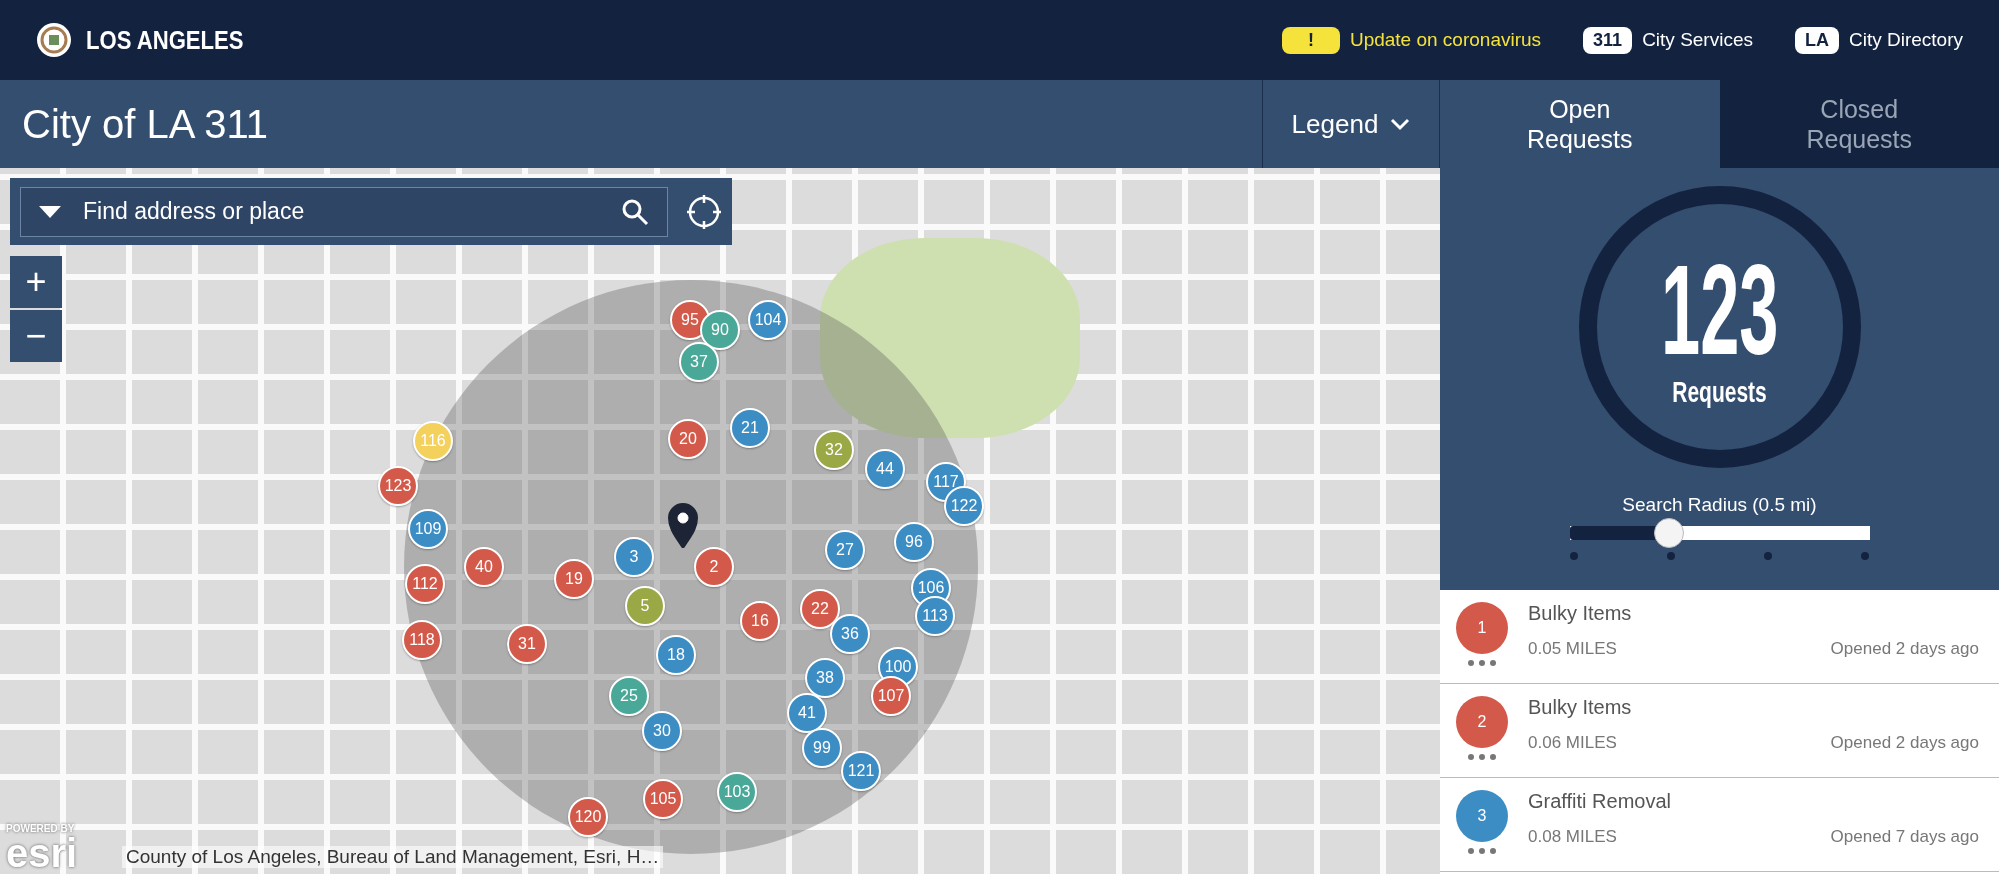  What do you see at coordinates (145, 124) in the screenshot?
I see `page-title: City of LA 311` at bounding box center [145, 124].